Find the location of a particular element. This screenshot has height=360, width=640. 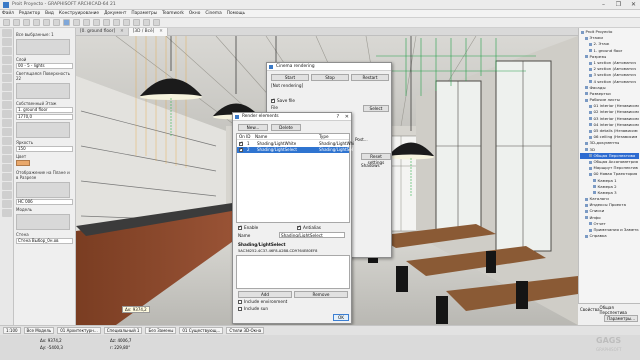

undo-icon is located at coordinates (46, 22).